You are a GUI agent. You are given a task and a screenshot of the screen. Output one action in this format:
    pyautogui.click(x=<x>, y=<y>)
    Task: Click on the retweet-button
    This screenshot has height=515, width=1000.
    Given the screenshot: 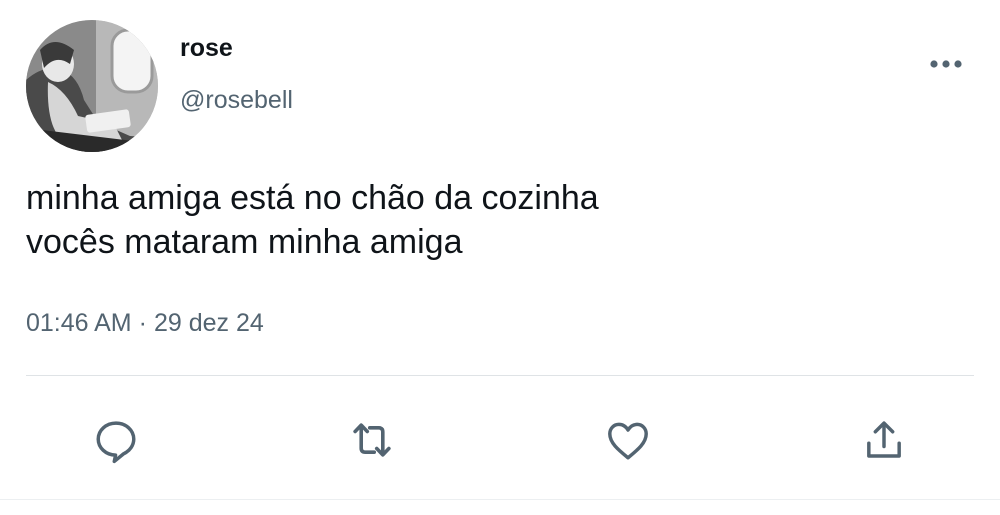 What is the action you would take?
    pyautogui.click(x=372, y=440)
    